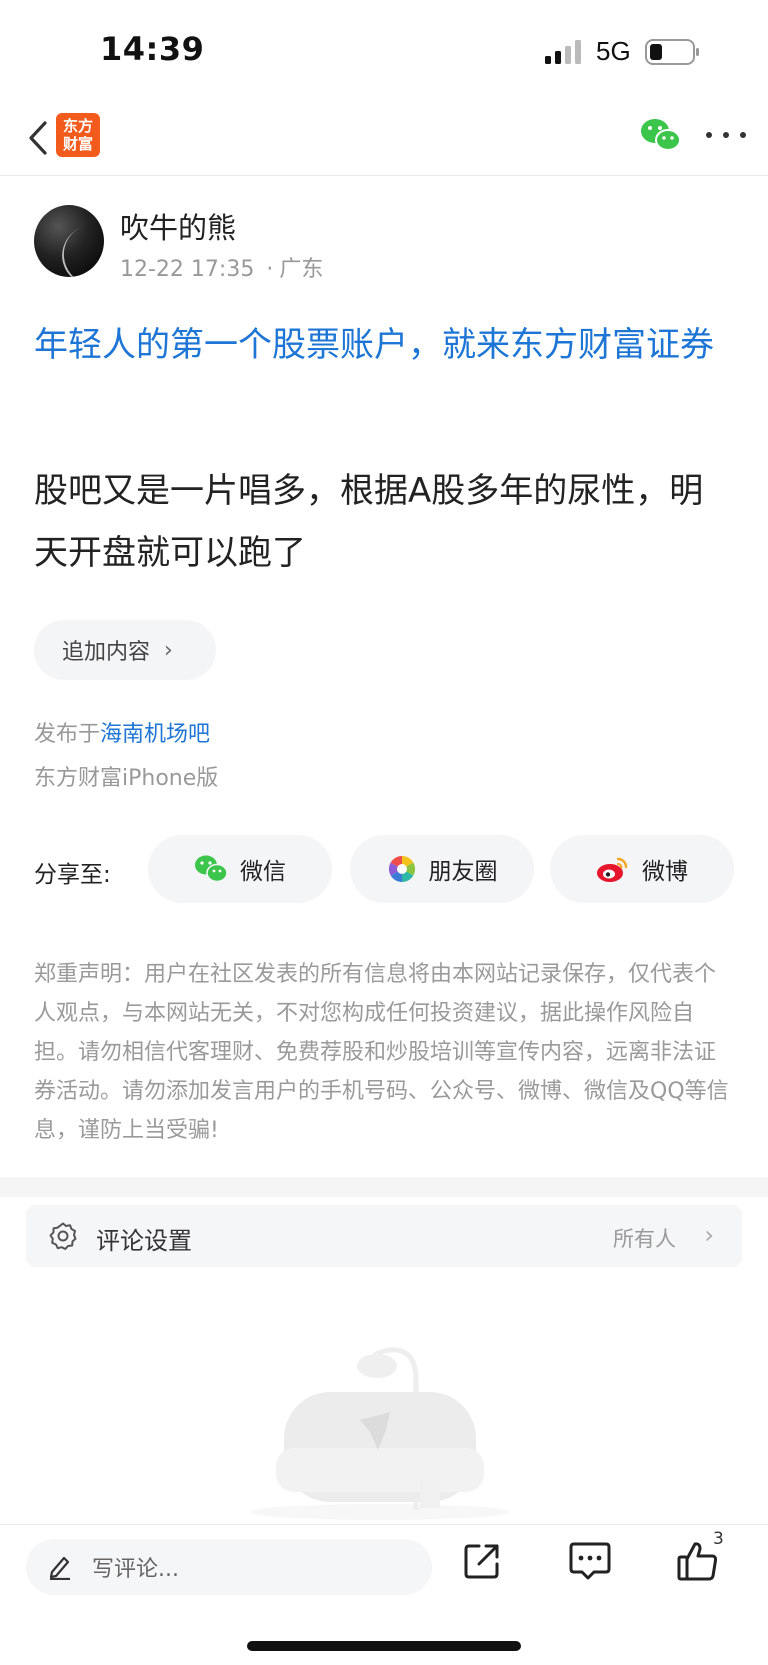 The height and width of the screenshot is (1665, 768). I want to click on author-header: 吹牛的熊 12-22 17:35 · 广东, so click(384, 245).